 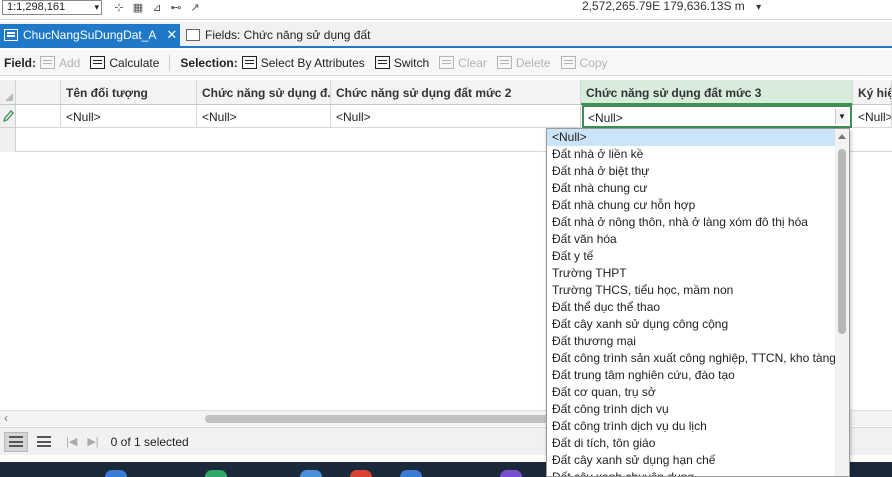 What do you see at coordinates (38, 116) in the screenshot?
I see `table-cell` at bounding box center [38, 116].